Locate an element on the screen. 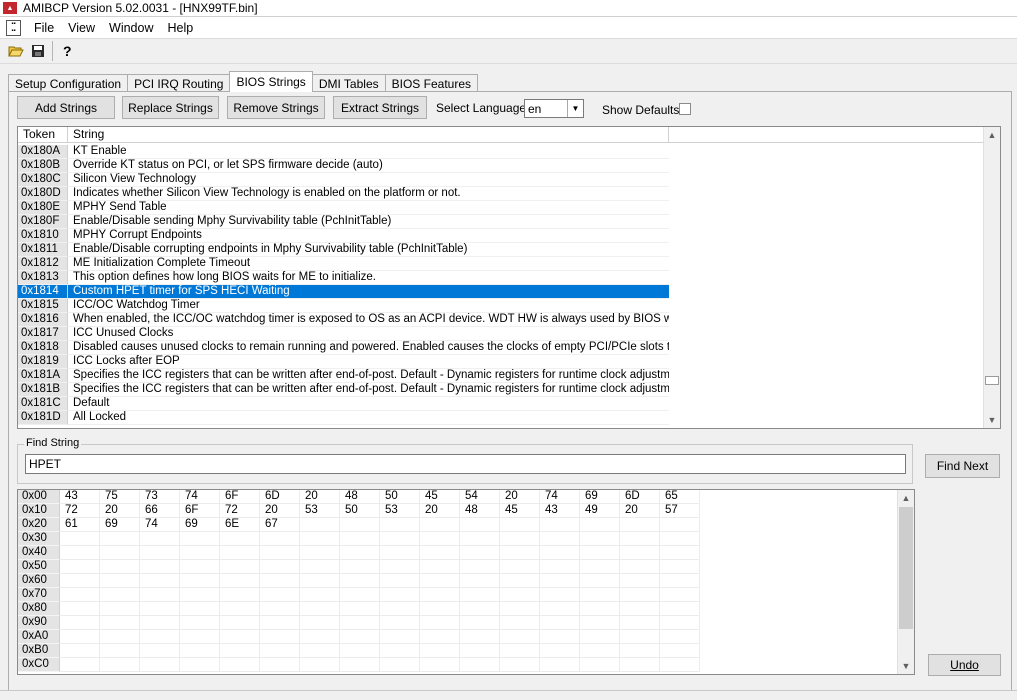 The image size is (1017, 700). table-row: 0x1810 MPHY Corrupt Endpoints is located at coordinates (501, 236).